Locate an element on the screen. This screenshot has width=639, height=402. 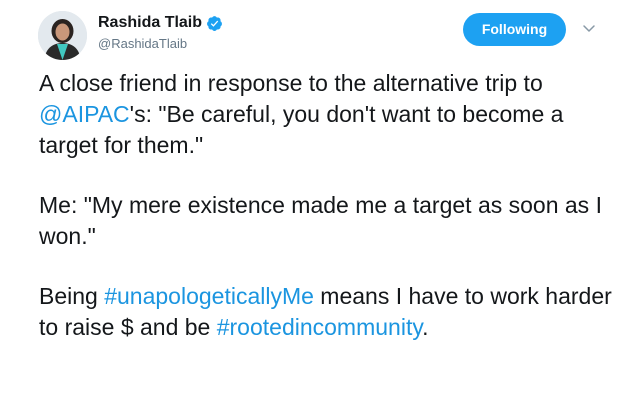
name-row: Rashida Tlaib is located at coordinates (160, 23).